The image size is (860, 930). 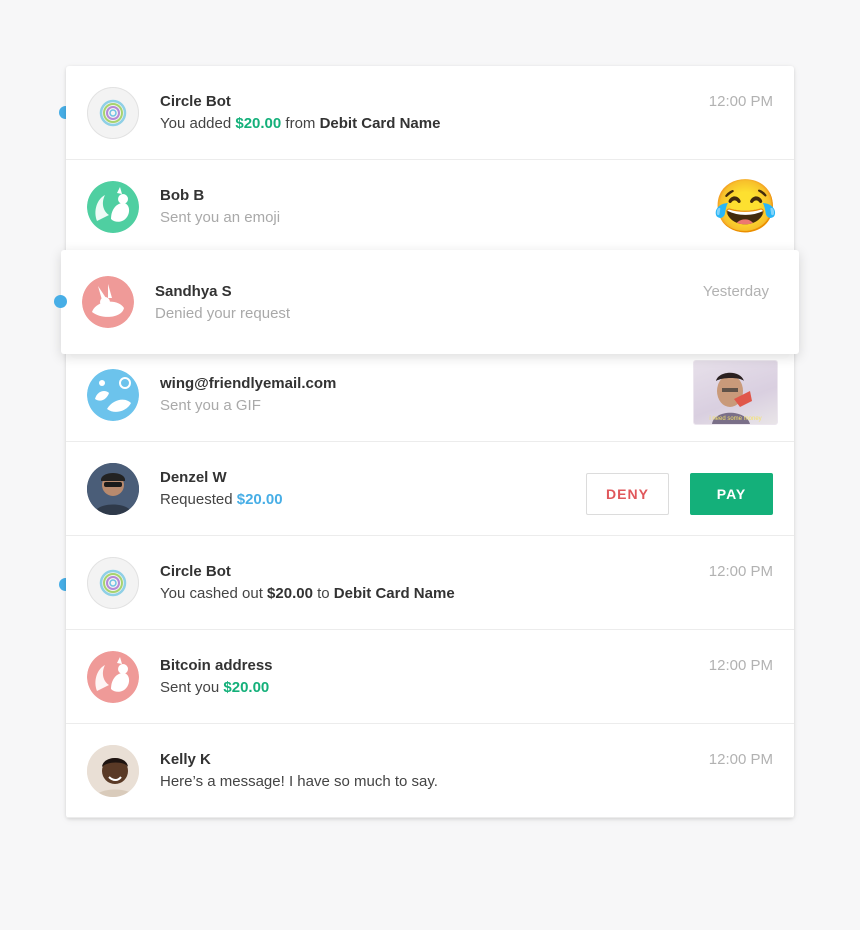 What do you see at coordinates (185, 759) in the screenshot?
I see `sender-name: Kelly K` at bounding box center [185, 759].